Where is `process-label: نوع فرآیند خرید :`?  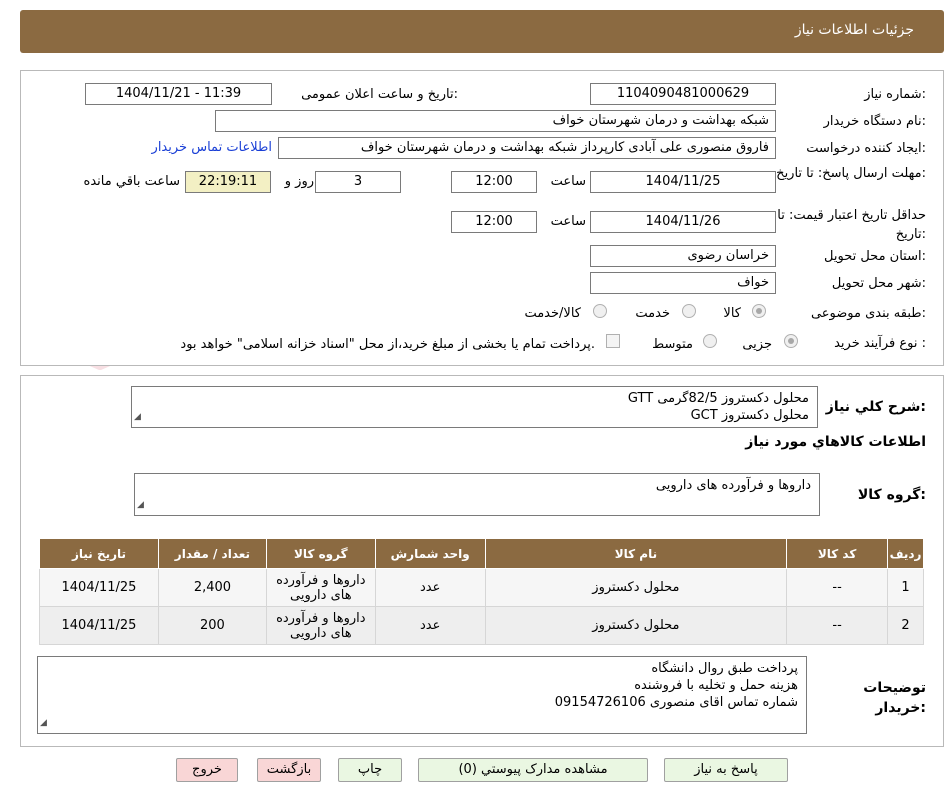
process-label: نوع فرآیند خرید : is located at coordinates (880, 343).